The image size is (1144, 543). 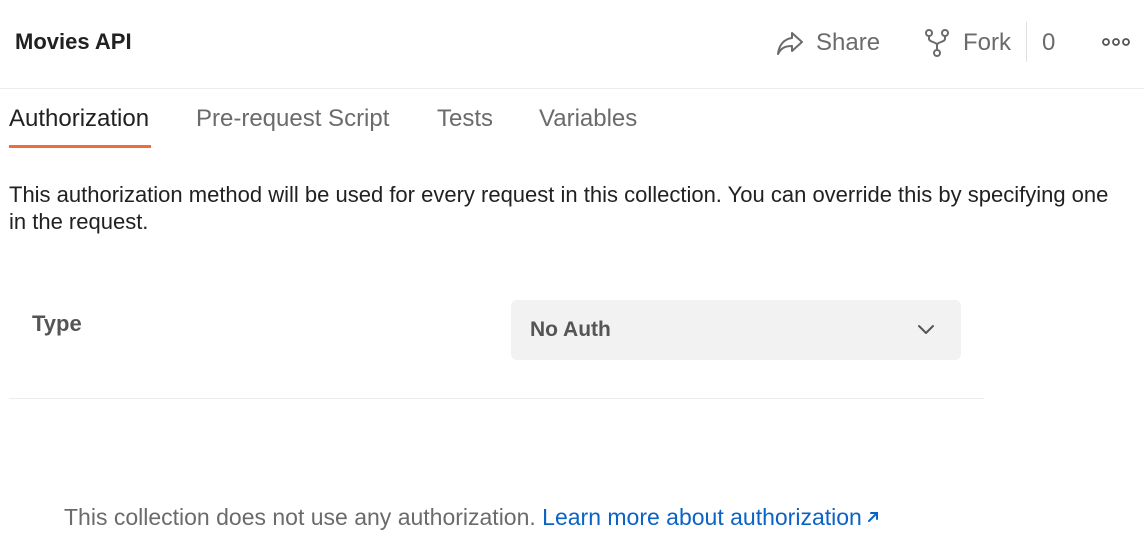 I want to click on auth-type-select: No Auth, so click(x=736, y=330).